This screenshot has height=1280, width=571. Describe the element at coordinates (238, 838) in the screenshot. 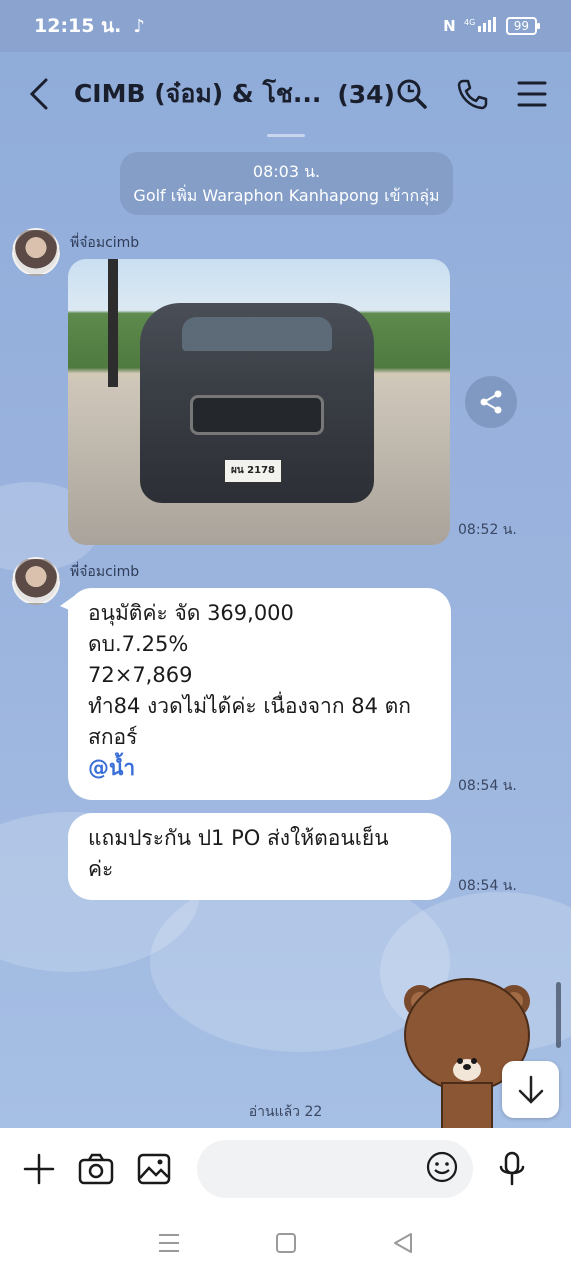

I see `message-line: แถมประกัน ป1 PO ส่งให้ตอนเย็น` at that location.